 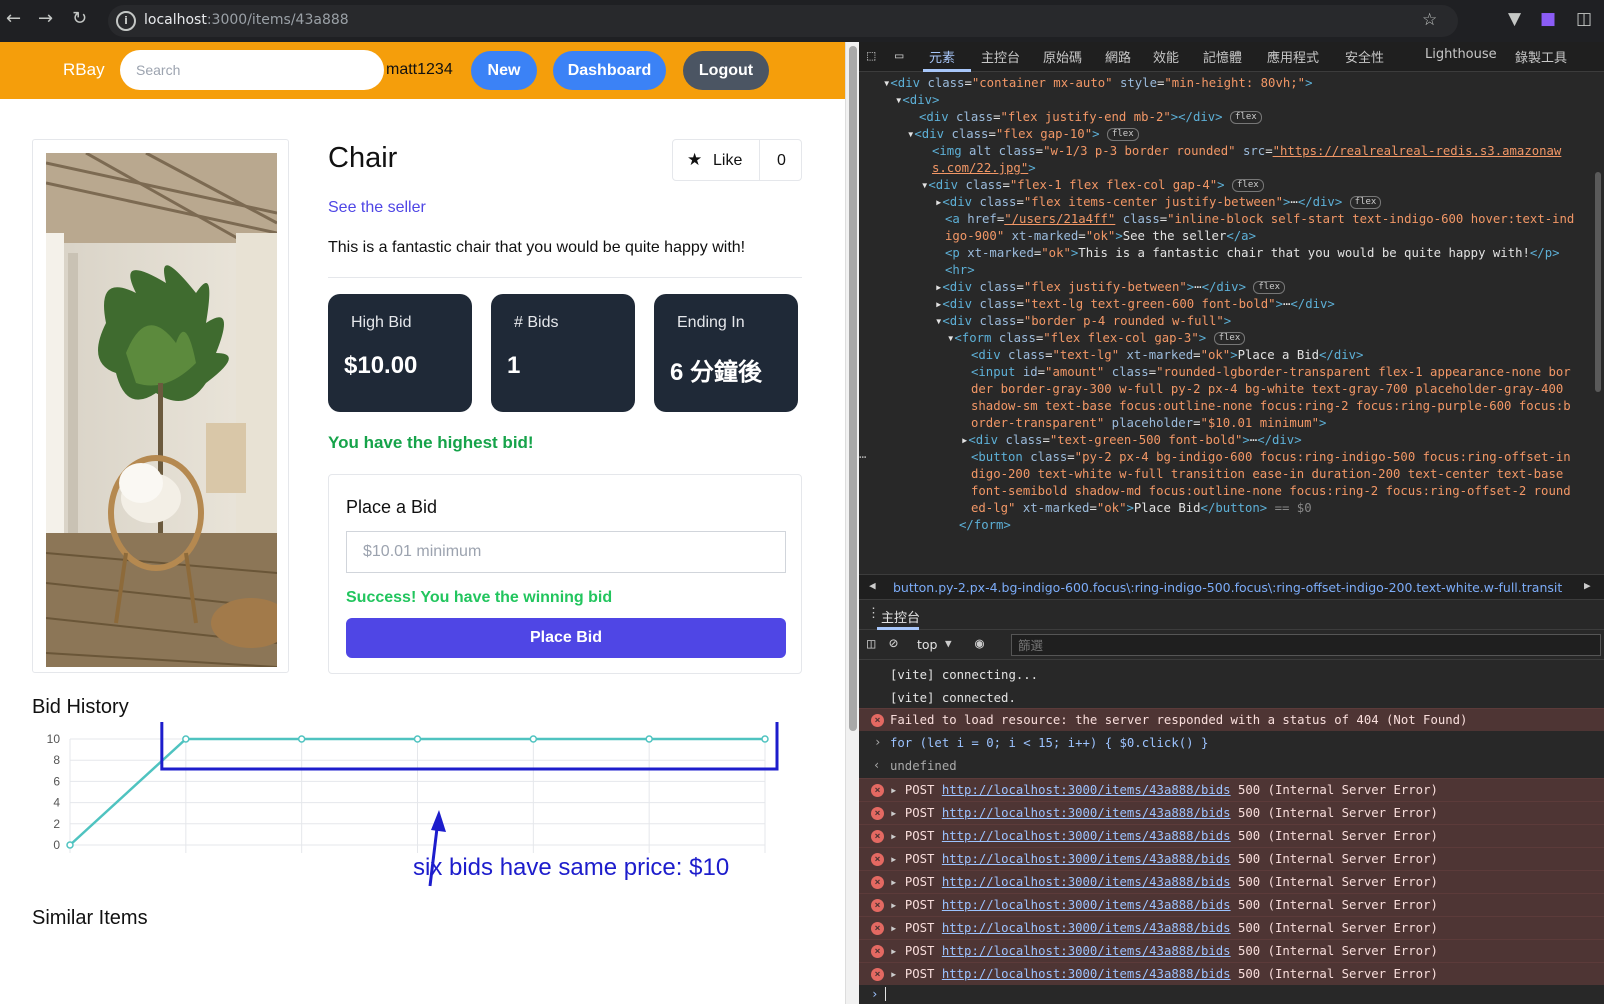 What do you see at coordinates (1587, 585) in the screenshot?
I see `chevron-right-icon: ▶` at bounding box center [1587, 585].